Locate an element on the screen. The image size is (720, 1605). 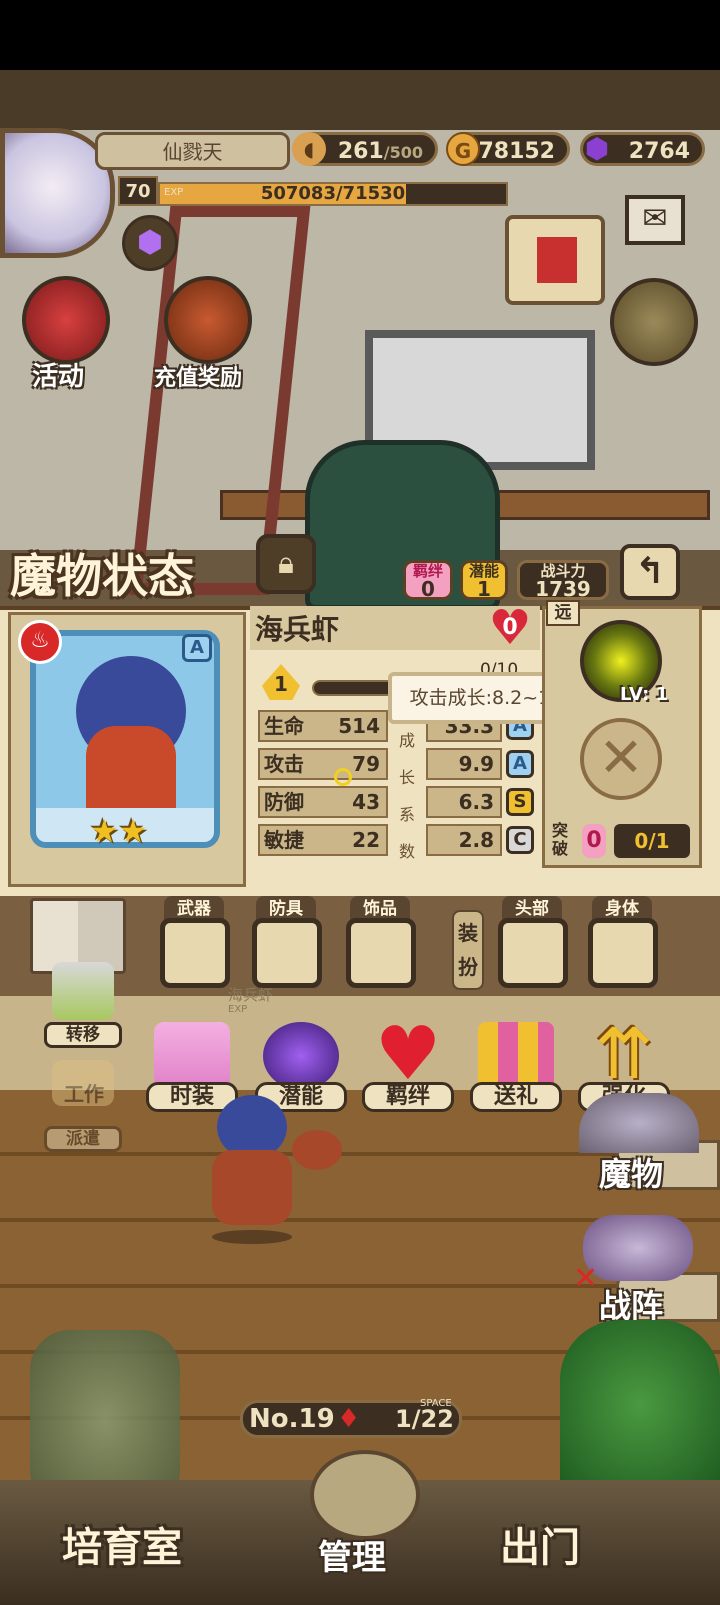
dressup-label: 装扮 is located at coordinates (468, 950).